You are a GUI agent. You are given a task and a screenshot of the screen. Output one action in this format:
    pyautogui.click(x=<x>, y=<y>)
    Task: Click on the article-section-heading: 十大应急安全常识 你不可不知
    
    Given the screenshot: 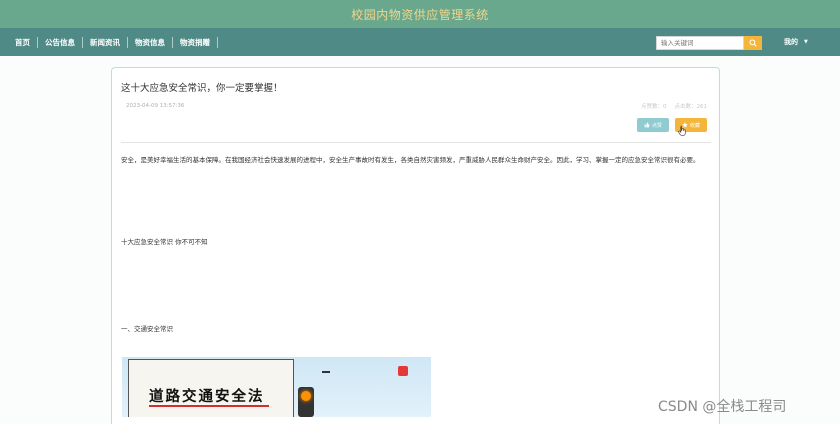 What is the action you would take?
    pyautogui.click(x=164, y=242)
    